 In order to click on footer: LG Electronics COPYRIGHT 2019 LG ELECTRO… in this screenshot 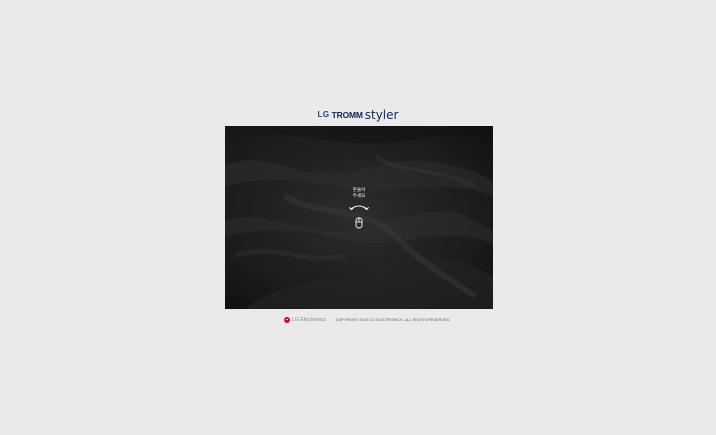, I will do `click(367, 320)`.